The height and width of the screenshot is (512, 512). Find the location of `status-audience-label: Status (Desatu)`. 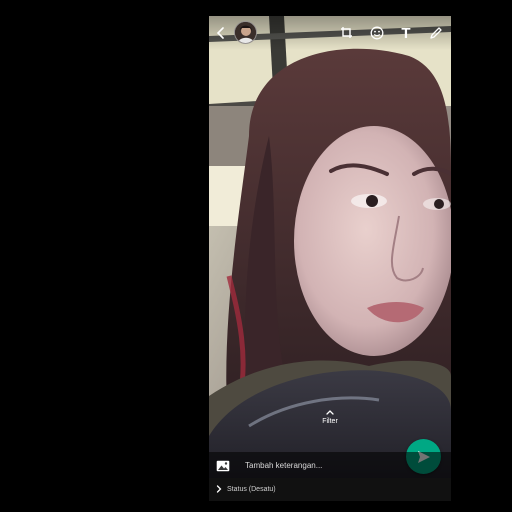

status-audience-label: Status (Desatu) is located at coordinates (251, 489).